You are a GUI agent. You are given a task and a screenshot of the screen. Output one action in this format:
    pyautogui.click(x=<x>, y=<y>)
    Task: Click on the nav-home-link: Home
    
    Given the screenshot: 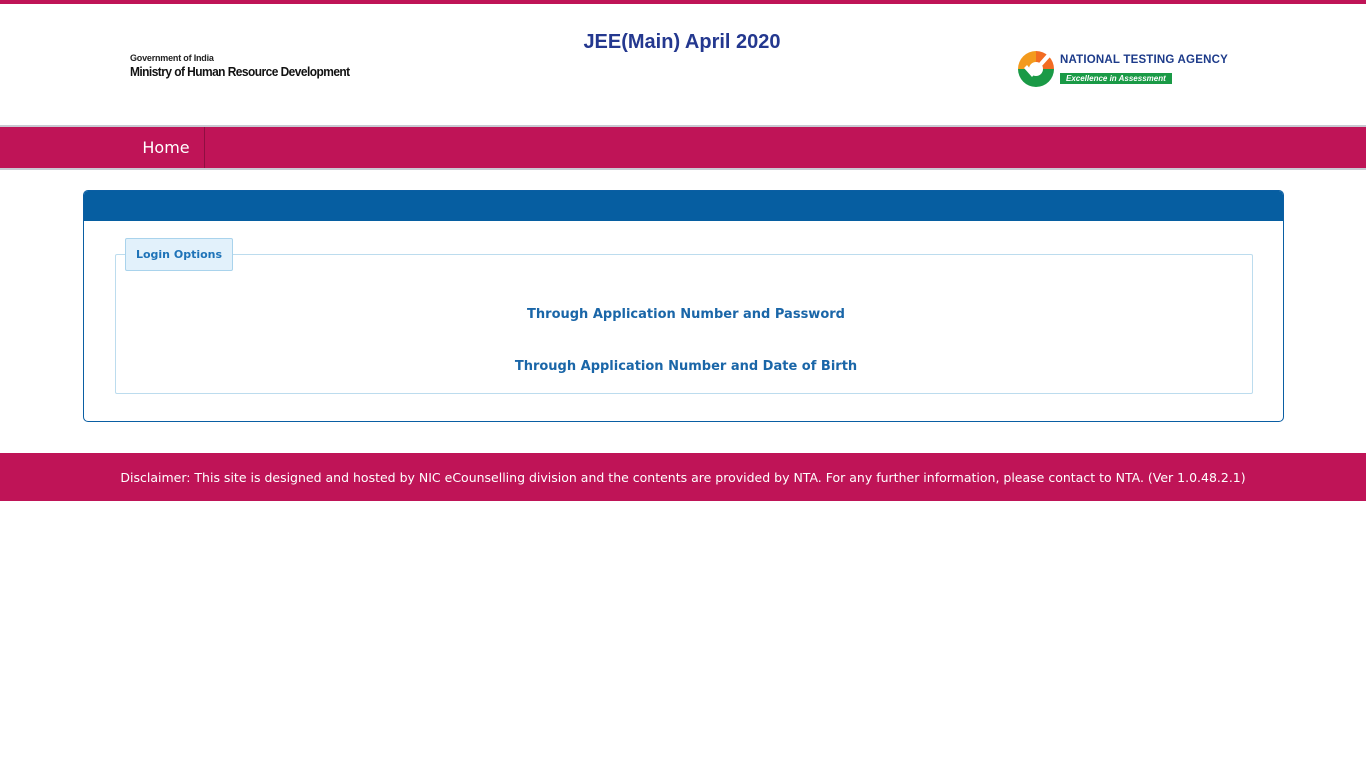 What is the action you would take?
    pyautogui.click(x=166, y=147)
    